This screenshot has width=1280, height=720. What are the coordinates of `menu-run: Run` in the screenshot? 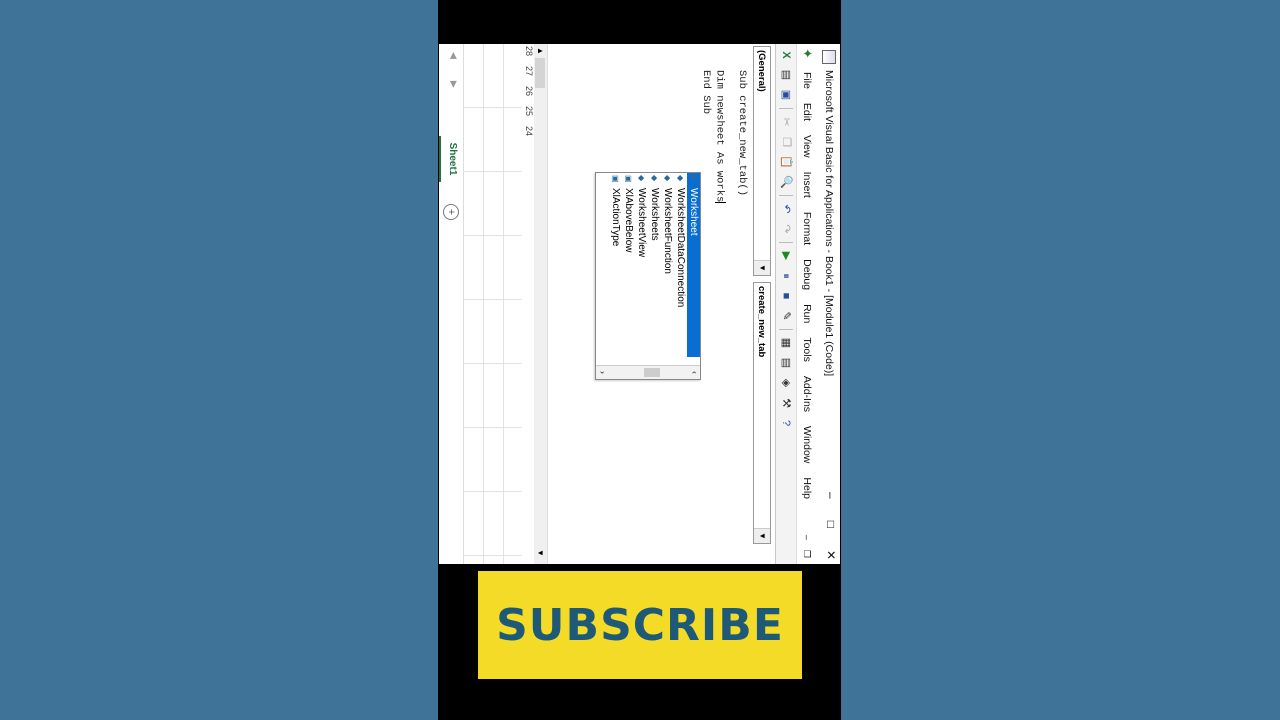 It's located at (807, 313).